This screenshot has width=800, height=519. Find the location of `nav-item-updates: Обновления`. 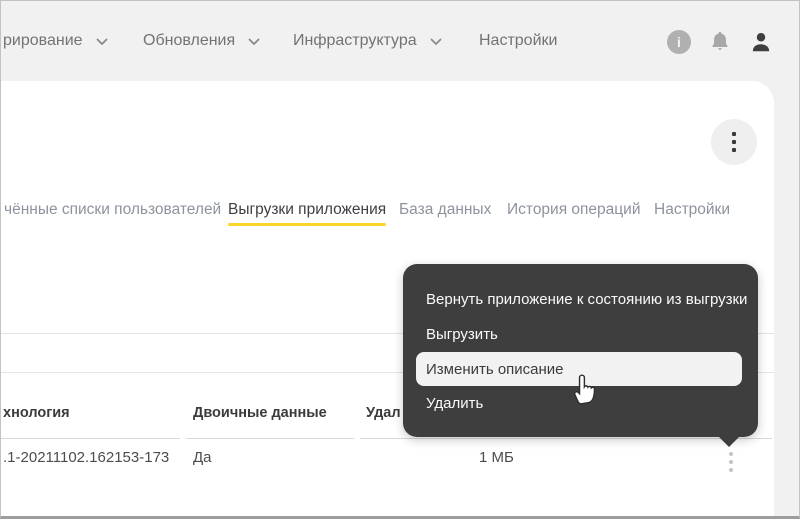

nav-item-updates: Обновления is located at coordinates (201, 41).